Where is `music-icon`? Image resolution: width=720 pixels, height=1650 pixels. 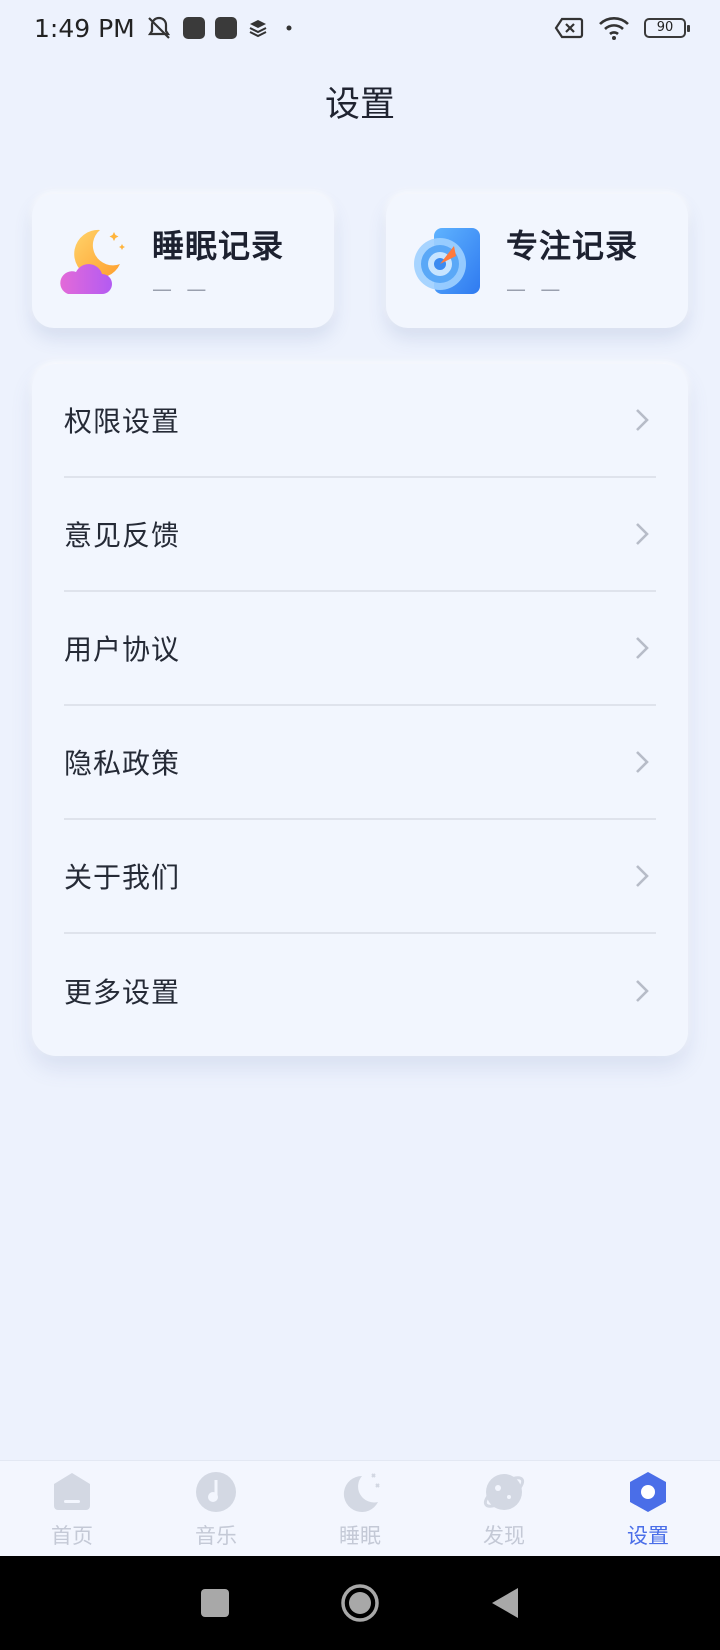
music-icon is located at coordinates (216, 1492).